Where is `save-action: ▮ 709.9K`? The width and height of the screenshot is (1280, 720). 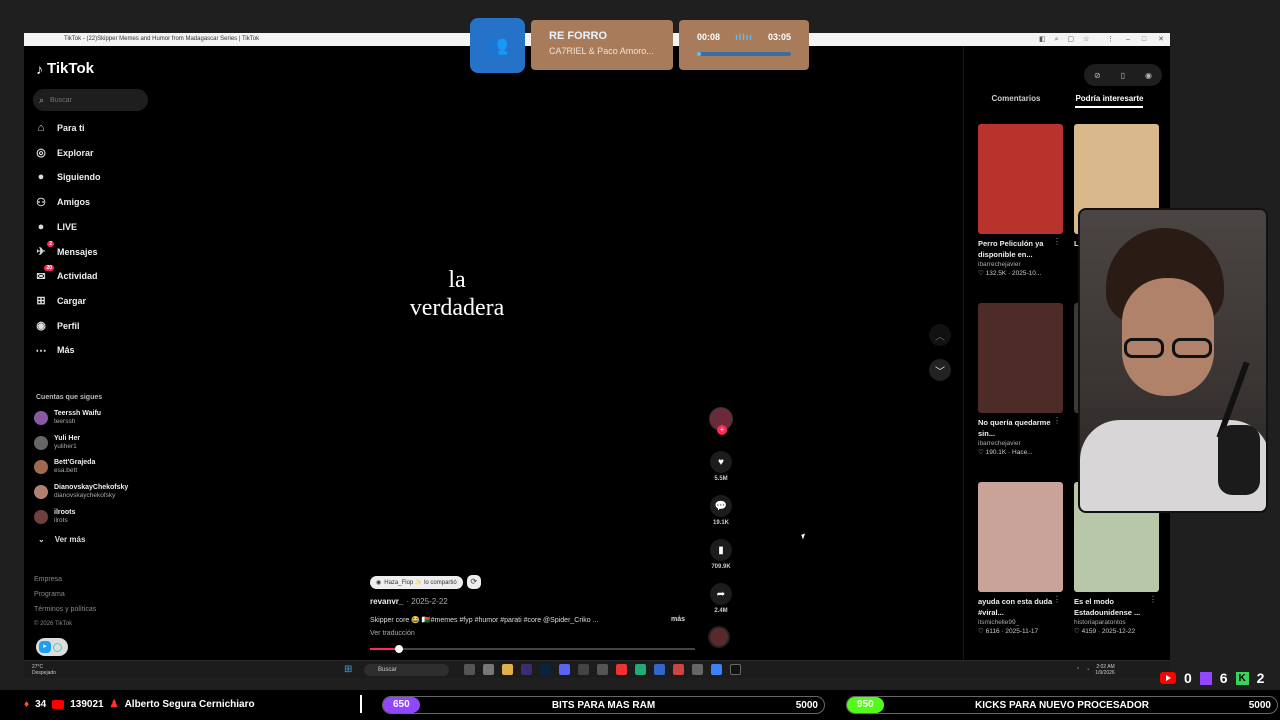
save-action: ▮ 709.9K is located at coordinates (721, 554).